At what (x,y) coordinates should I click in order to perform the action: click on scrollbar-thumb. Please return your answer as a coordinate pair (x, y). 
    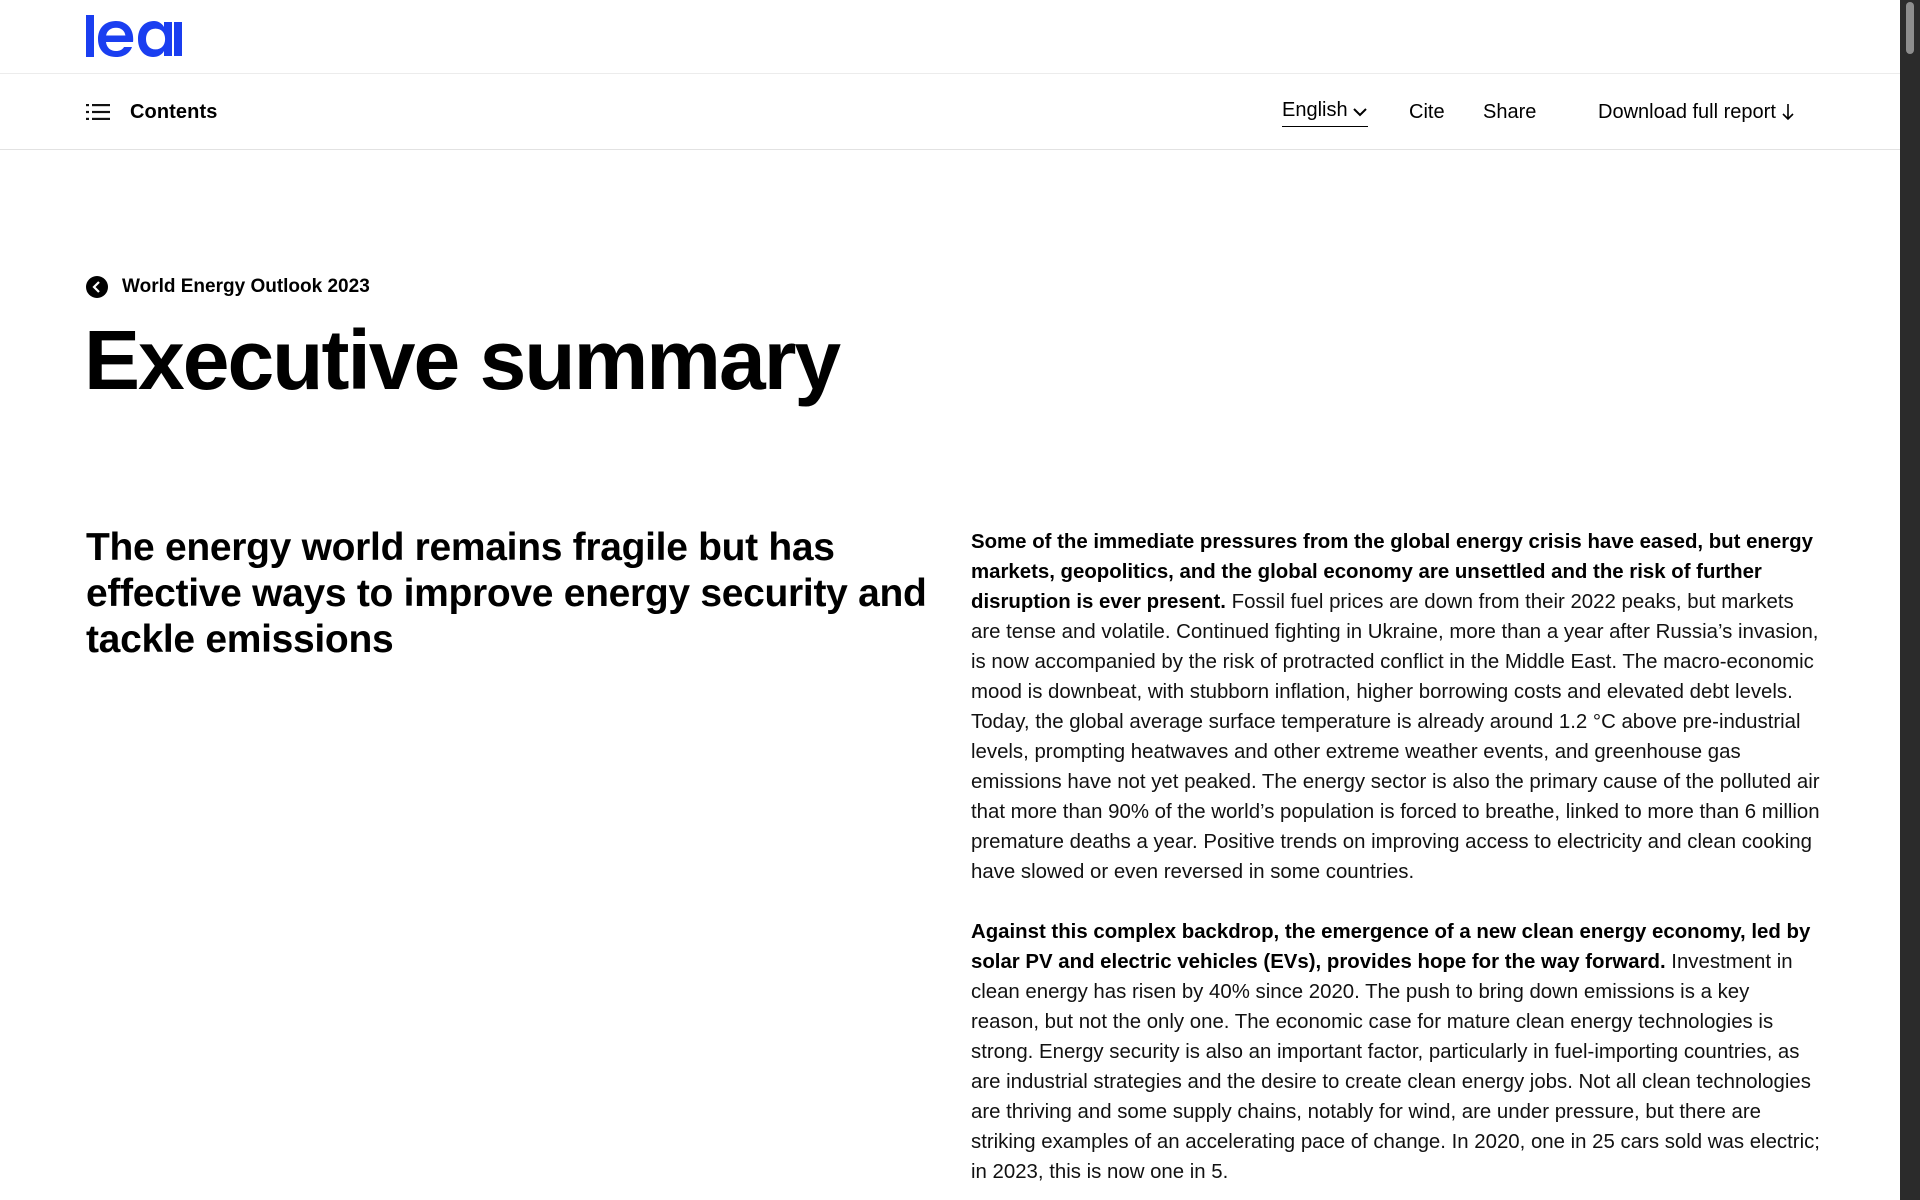
    Looking at the image, I should click on (1910, 28).